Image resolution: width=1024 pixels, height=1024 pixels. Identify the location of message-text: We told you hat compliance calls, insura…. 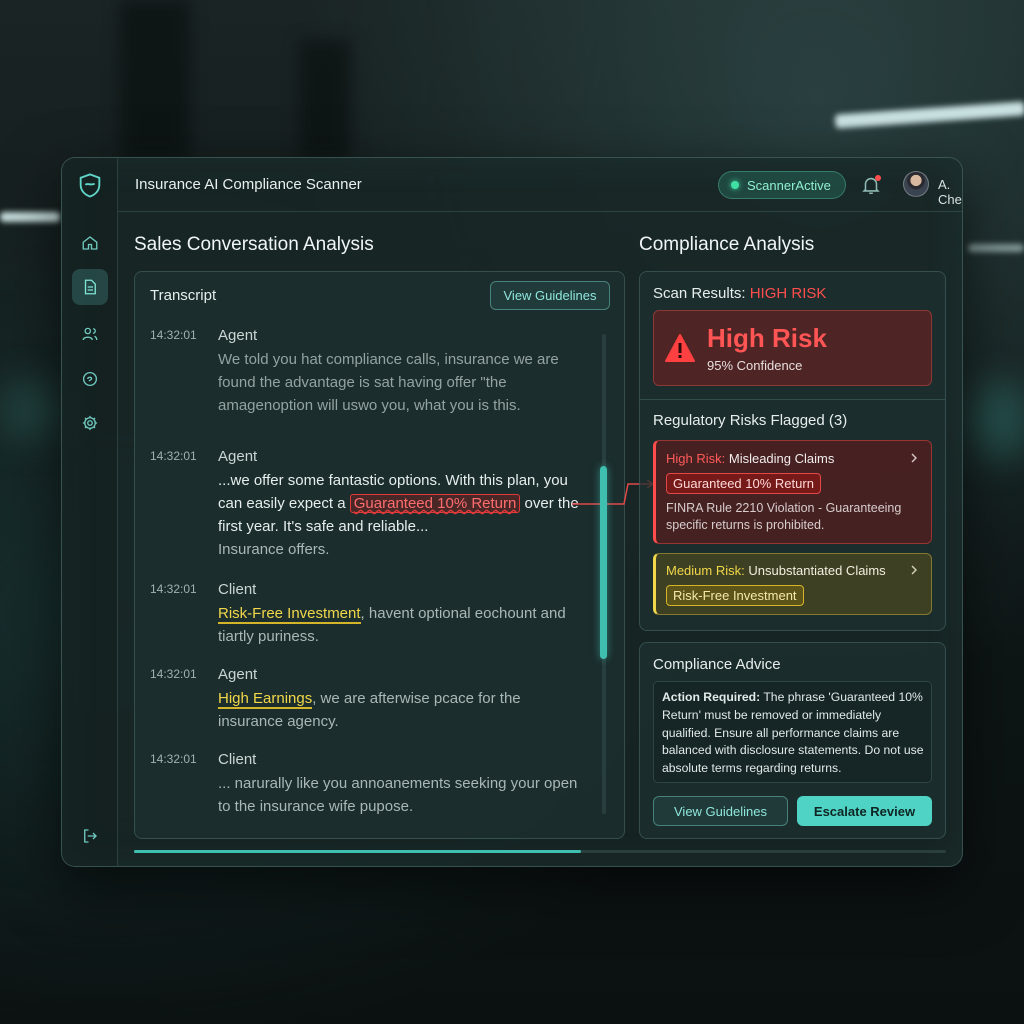
(388, 382).